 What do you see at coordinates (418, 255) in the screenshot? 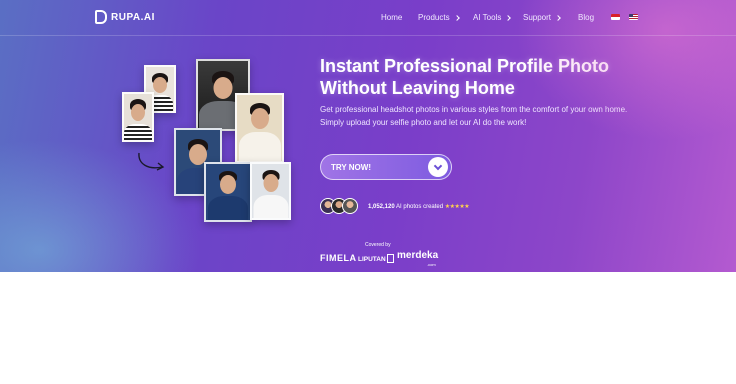
I see `press-logo-merdeka: merdeka` at bounding box center [418, 255].